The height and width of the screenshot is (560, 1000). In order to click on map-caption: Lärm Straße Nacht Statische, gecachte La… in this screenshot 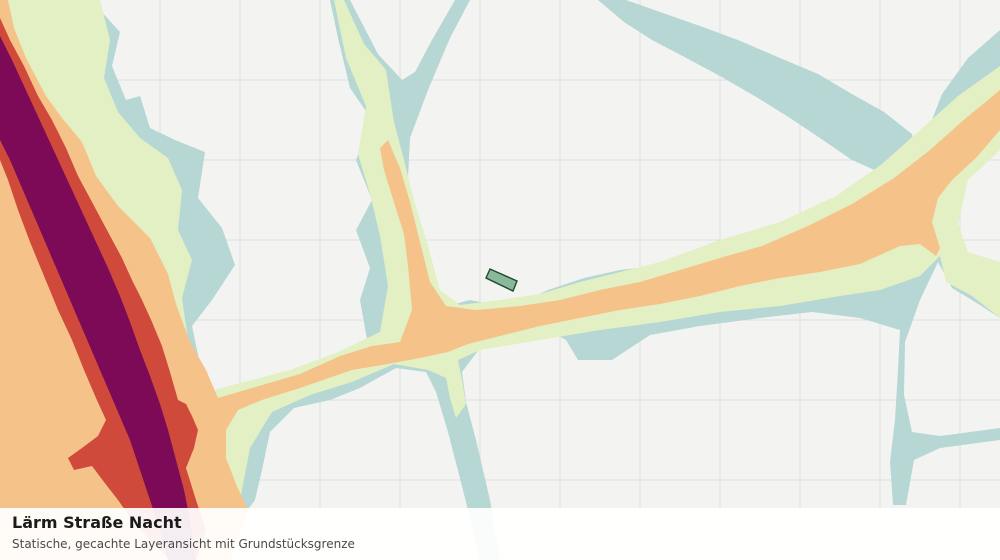, I will do `click(500, 534)`.